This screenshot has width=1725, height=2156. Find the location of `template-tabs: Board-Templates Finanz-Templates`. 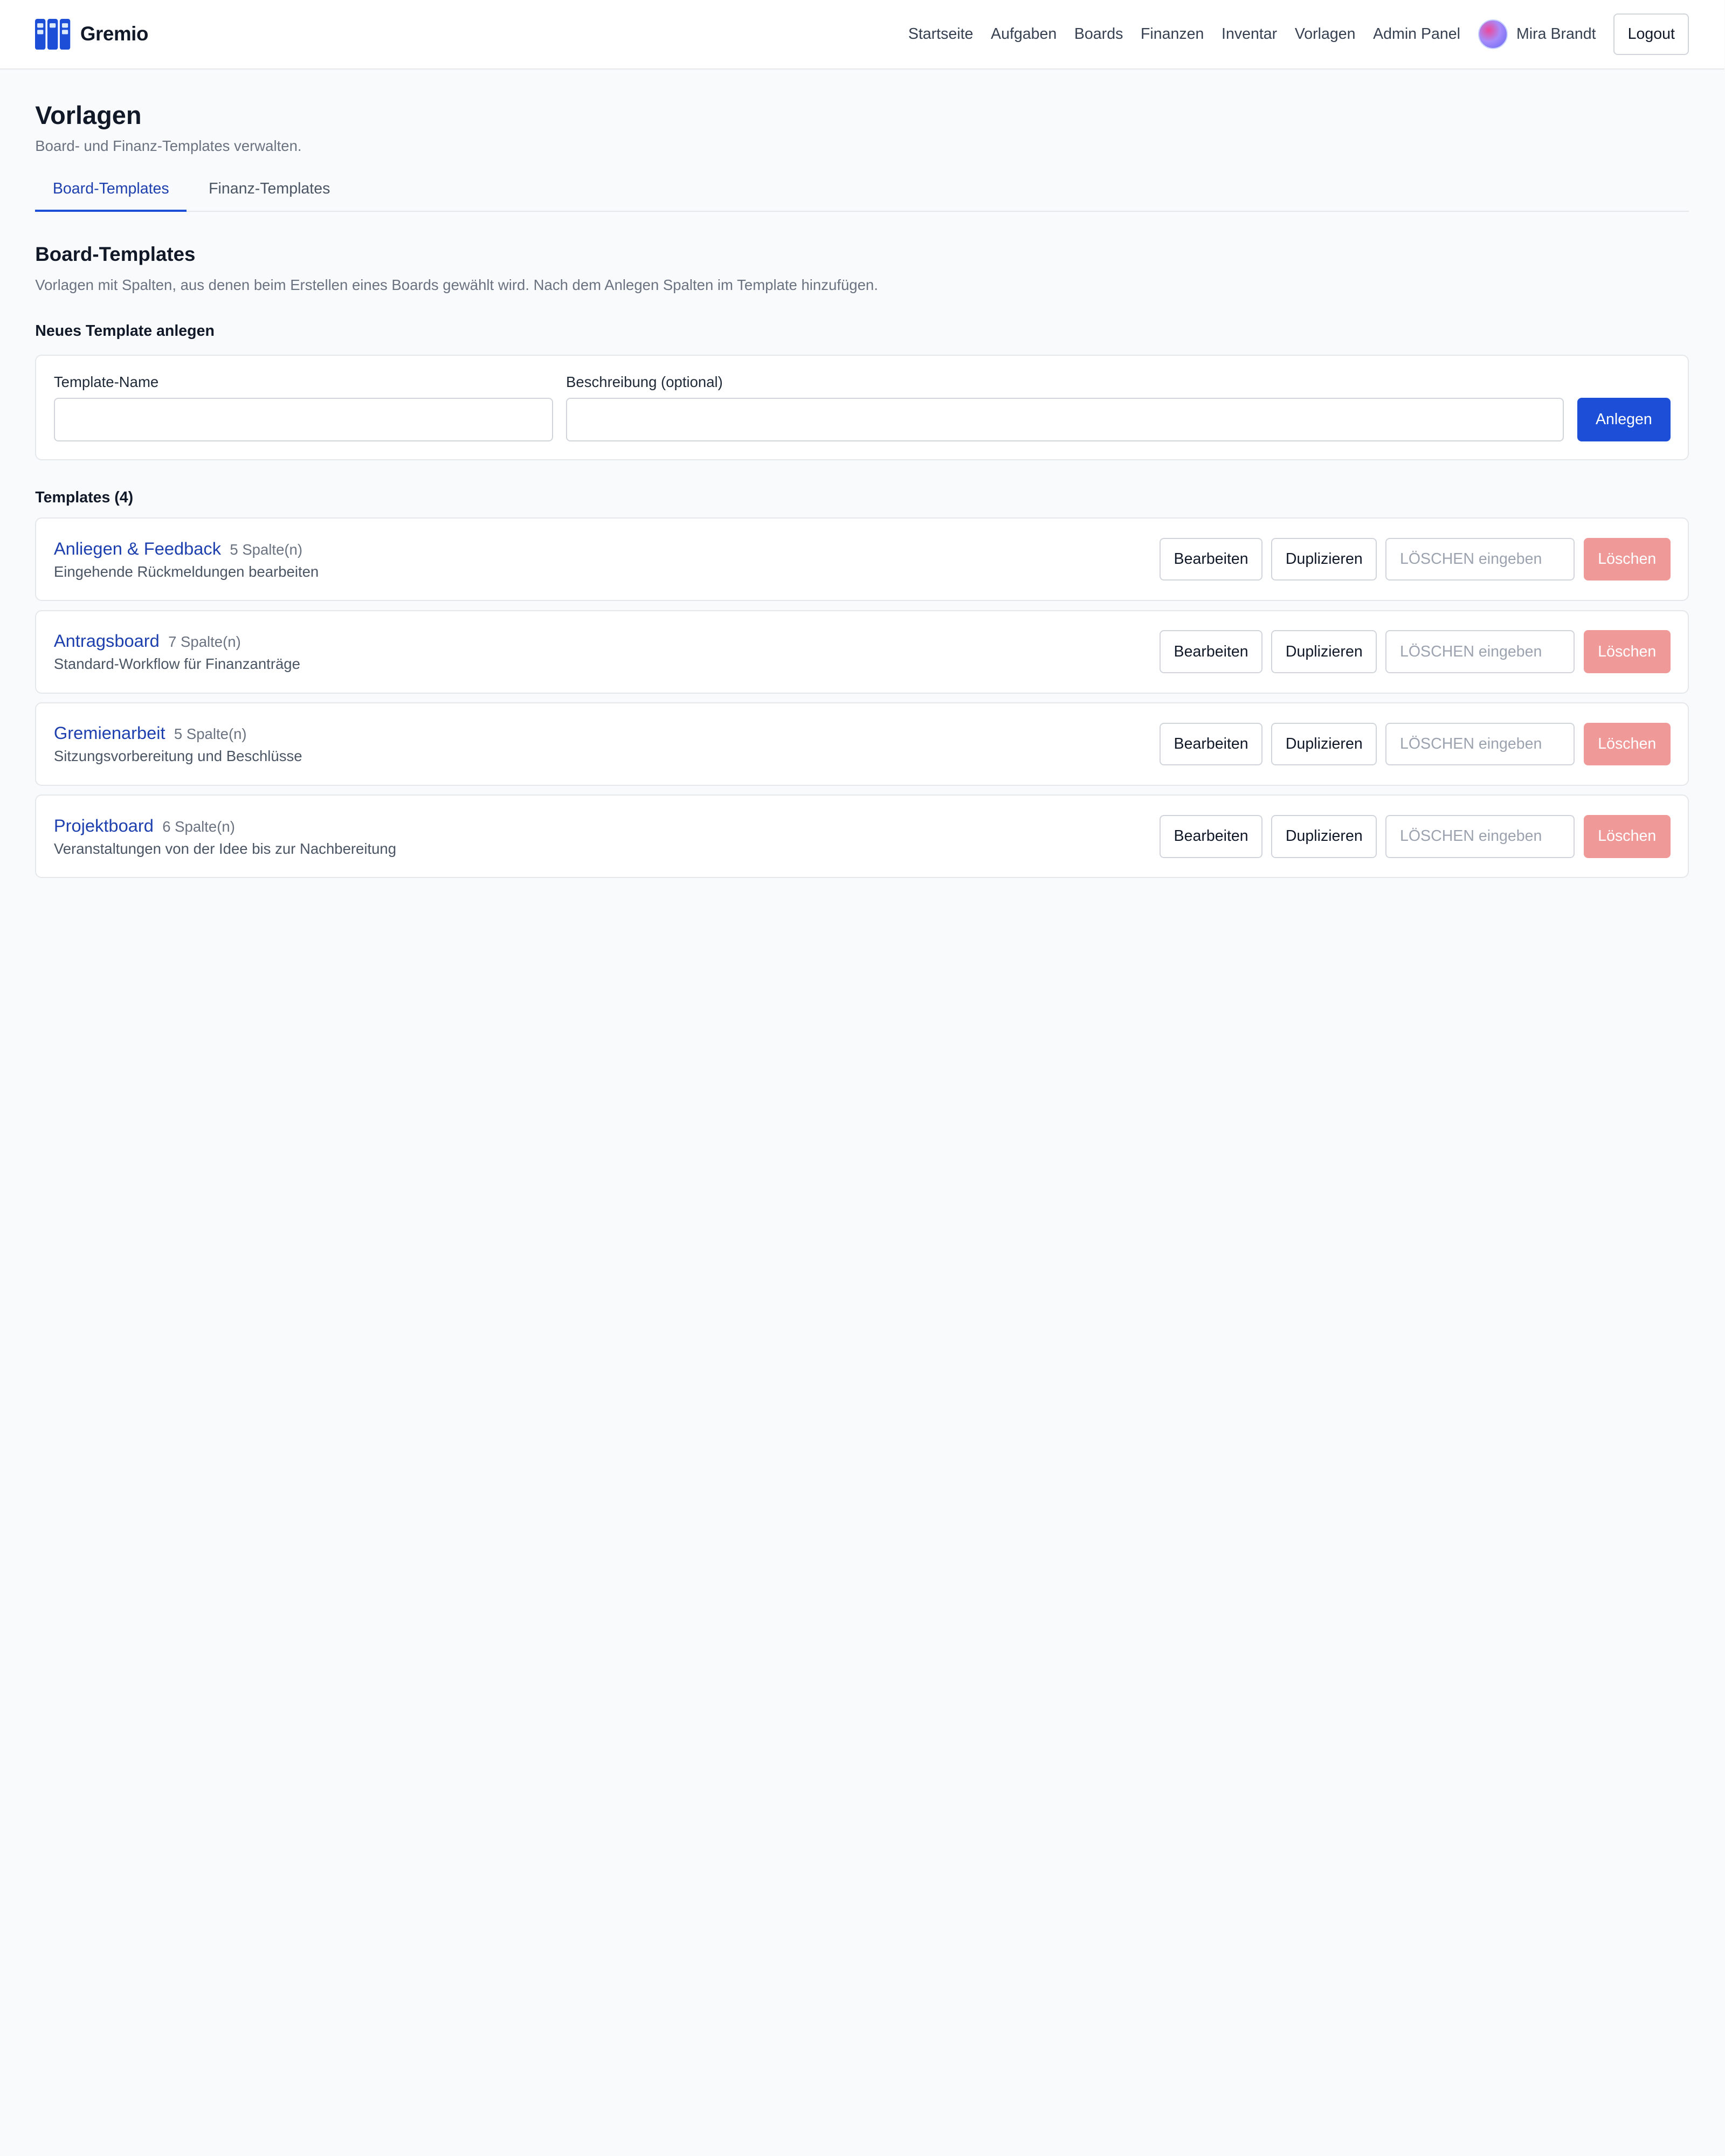

template-tabs: Board-Templates Finanz-Templates is located at coordinates (862, 193).